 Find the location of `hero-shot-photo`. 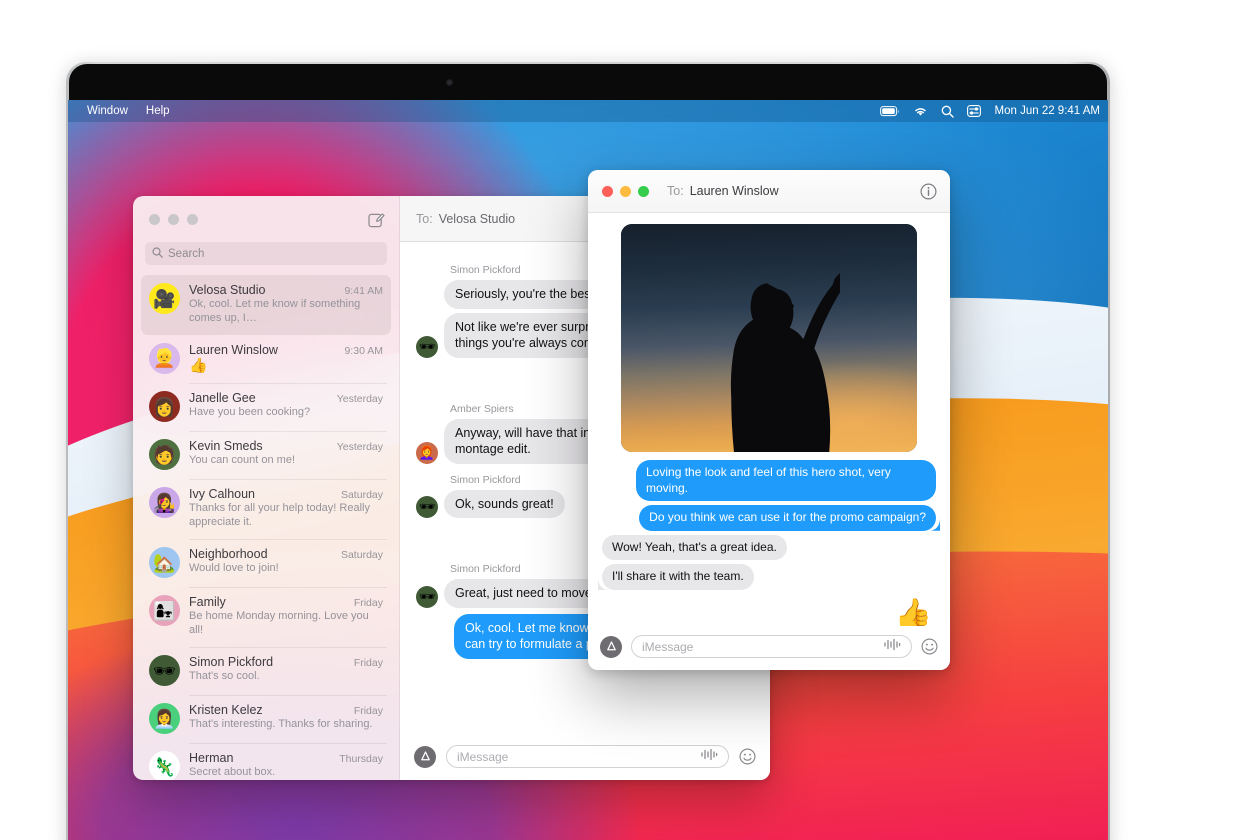

hero-shot-photo is located at coordinates (769, 338).